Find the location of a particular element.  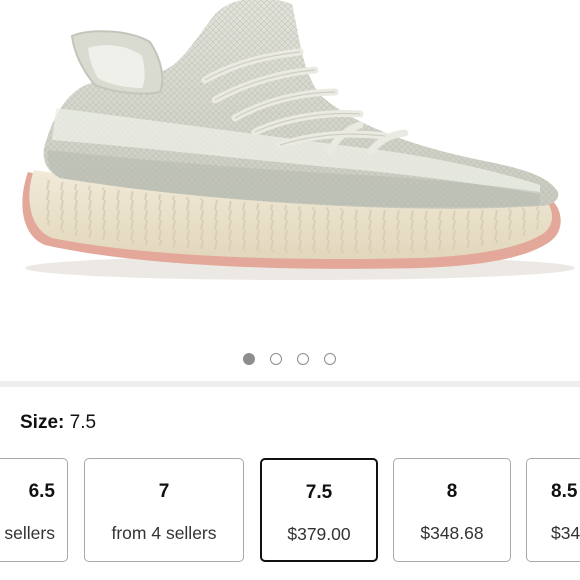

carousel-dots is located at coordinates (290, 361).